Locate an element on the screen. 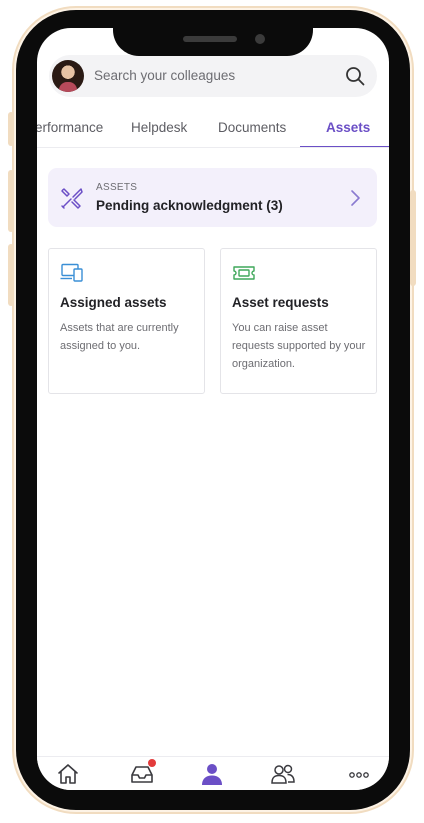 Image resolution: width=424 pixels, height=823 pixels. devices-icon is located at coordinates (71, 272).